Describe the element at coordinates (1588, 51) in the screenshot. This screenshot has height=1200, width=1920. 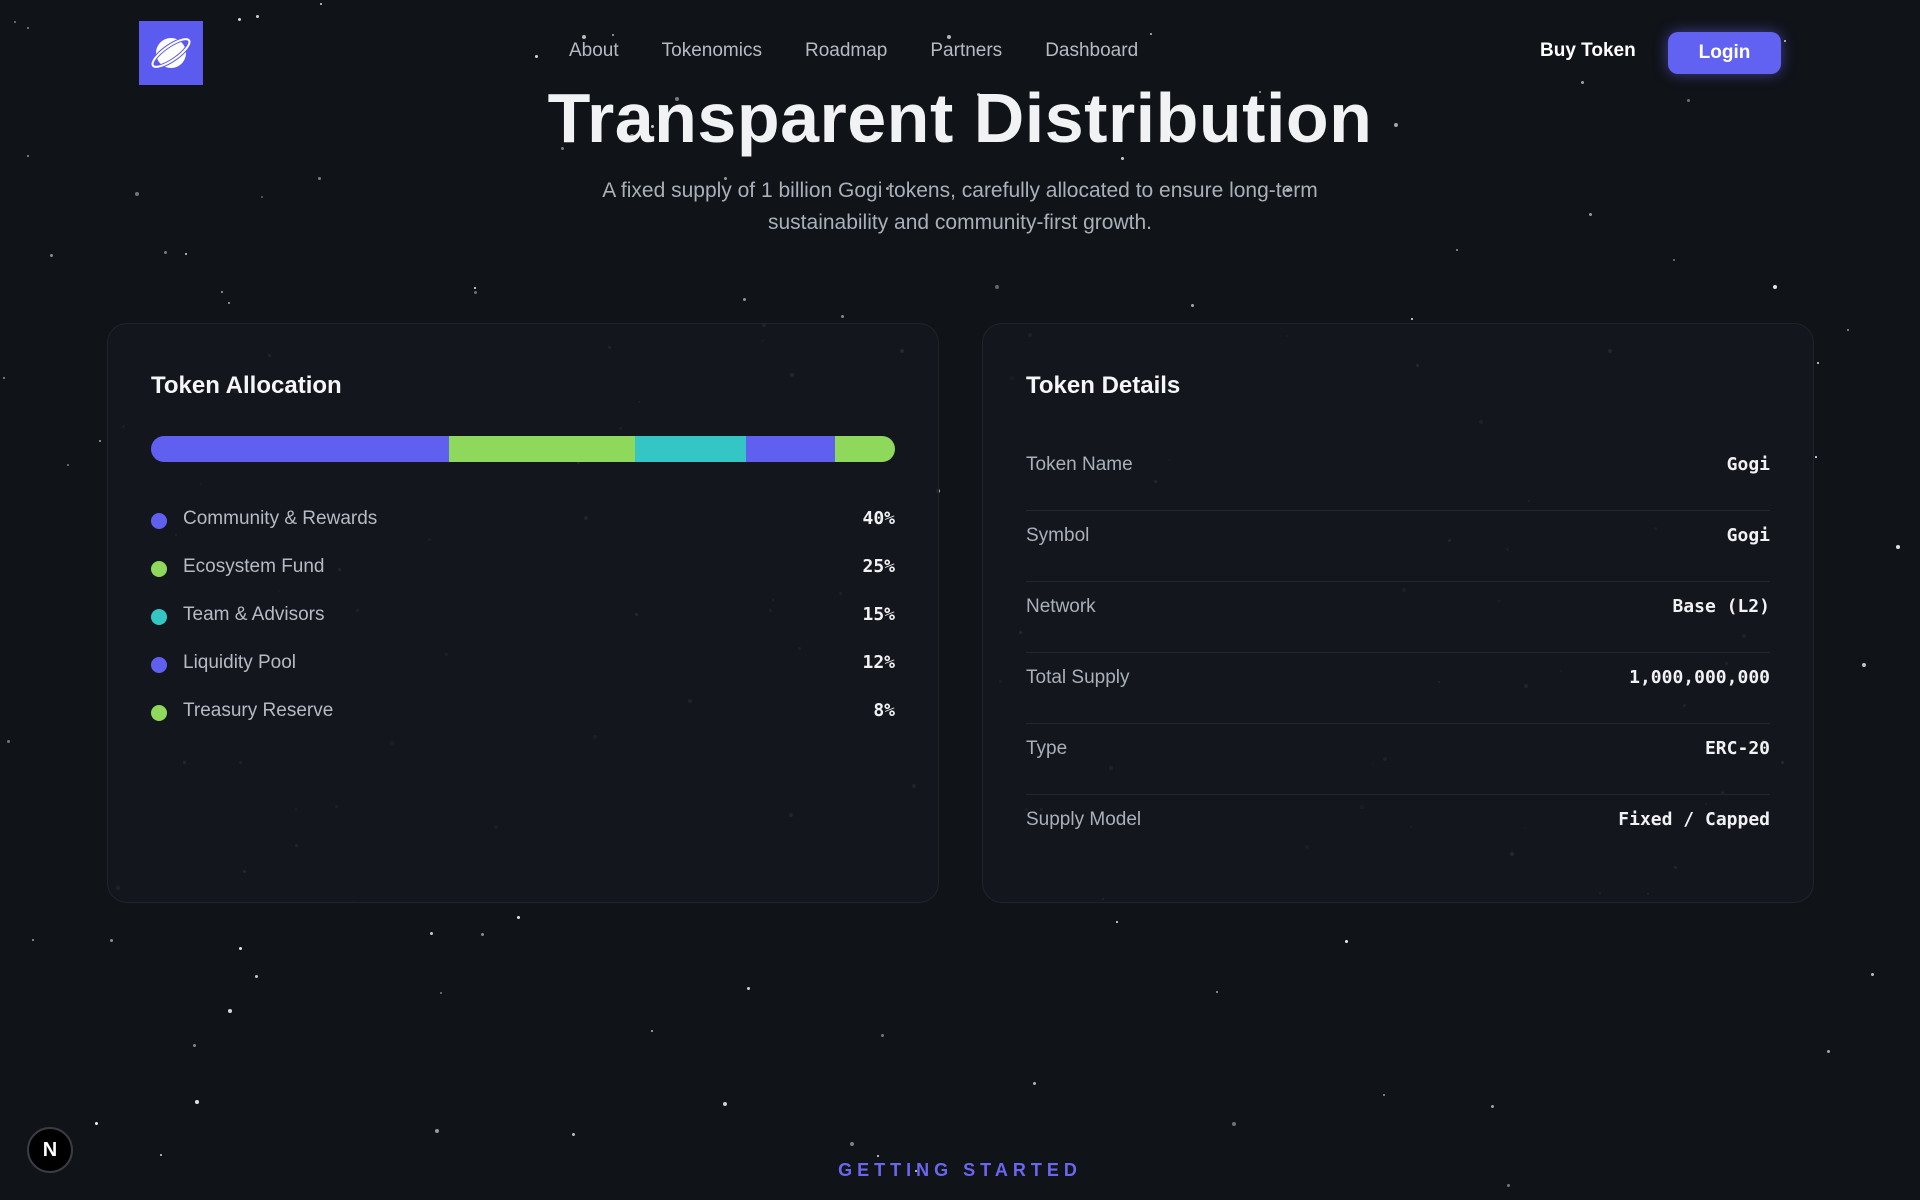
I see `buy-token-button: Buy Token` at that location.